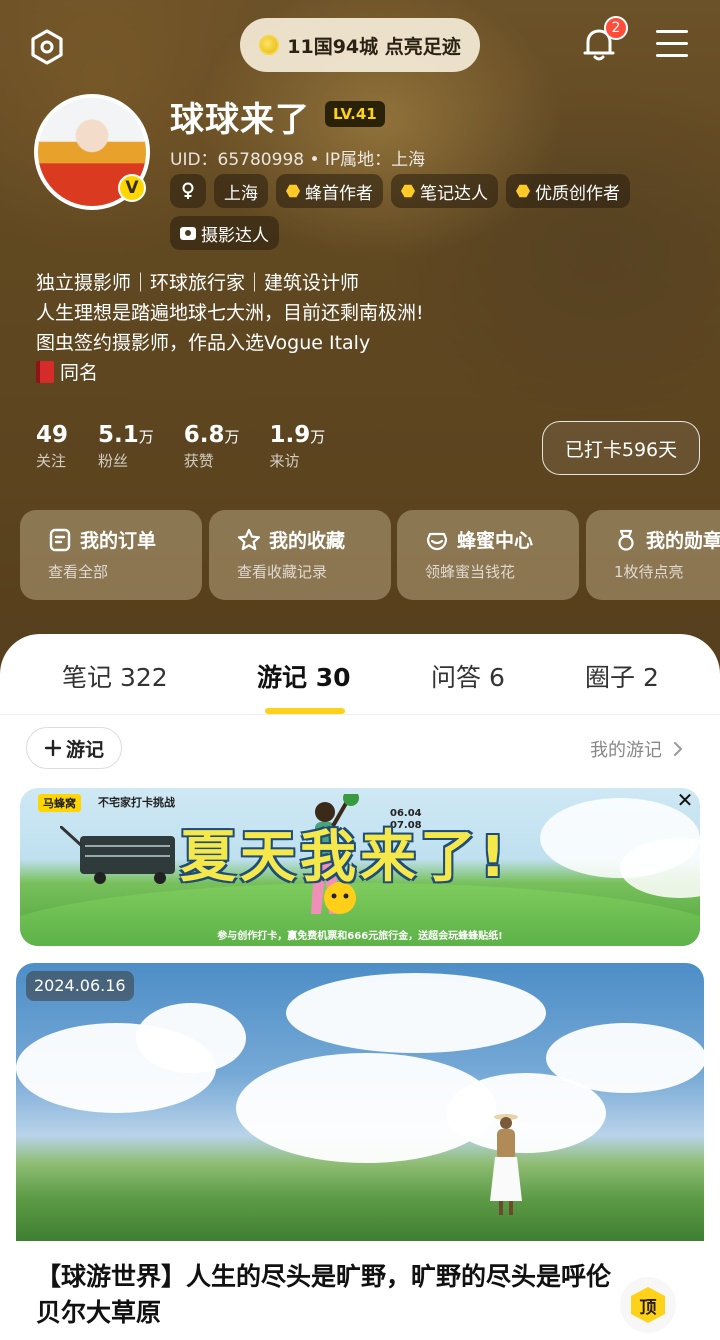  What do you see at coordinates (360, 936) in the screenshot?
I see `banner-footer: 参与创作打卡，赢免费机票和666元旅行金，送超会玩蜂蜂贴纸!` at bounding box center [360, 936].